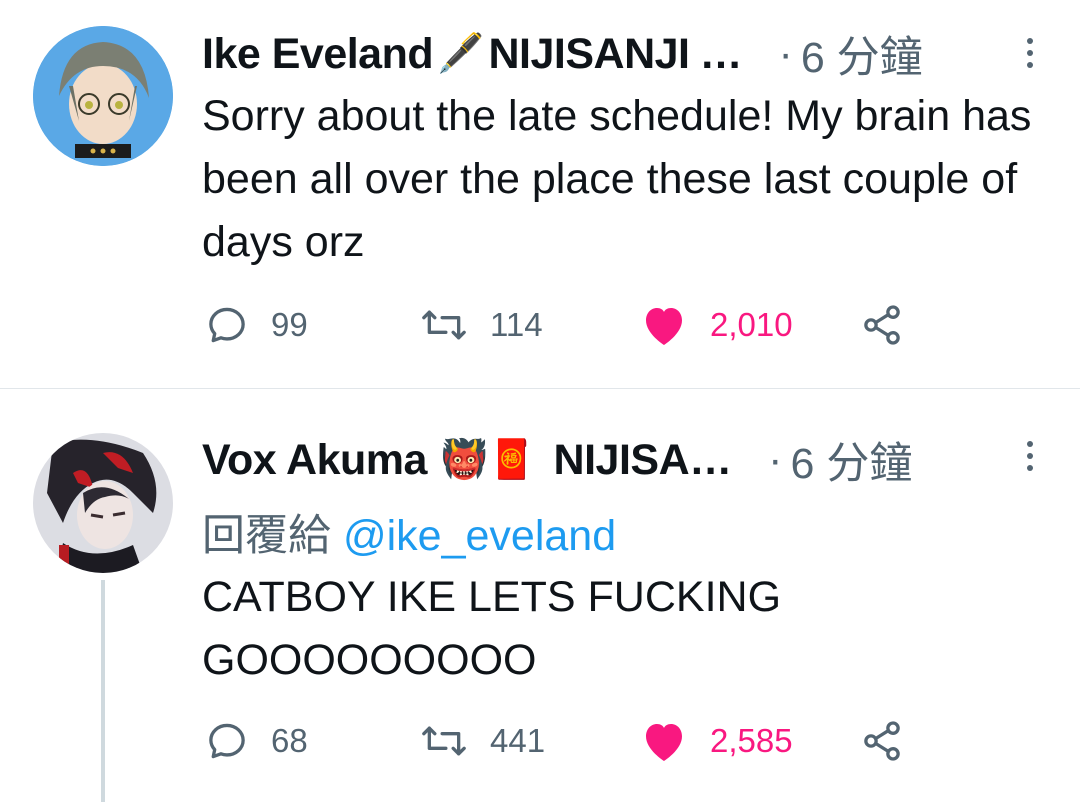 The height and width of the screenshot is (802, 1080). Describe the element at coordinates (589, 54) in the screenshot. I see `author-affiliation: NIJISANJI` at that location.